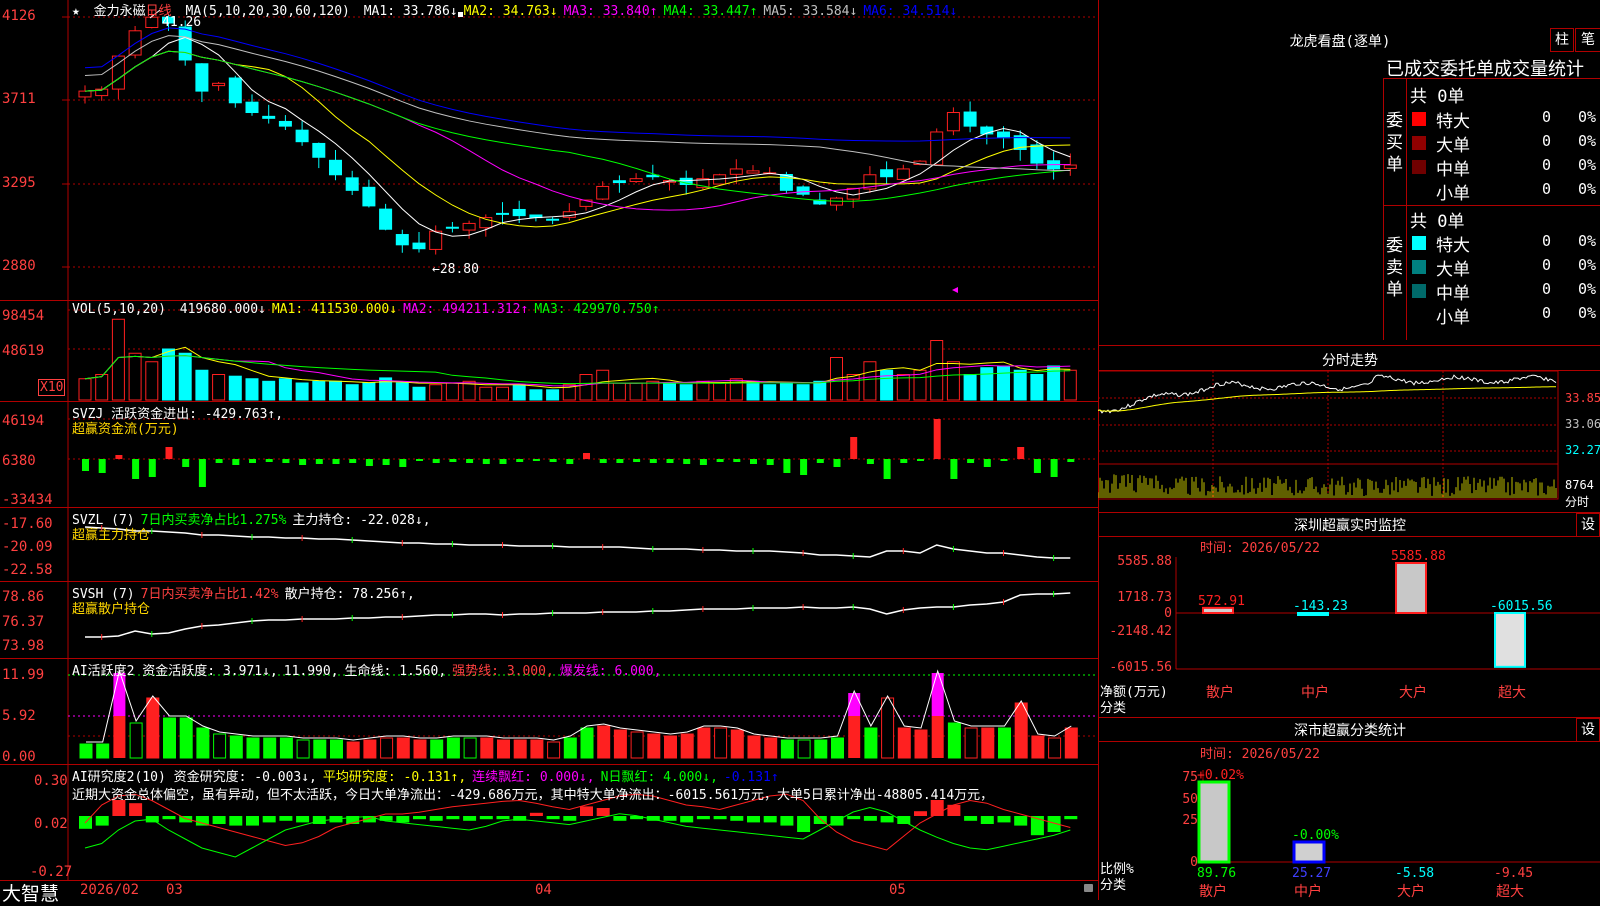 The width and height of the screenshot is (1600, 906). I want to click on ma-item-5: MA6: 34.514↓, so click(910, 11).